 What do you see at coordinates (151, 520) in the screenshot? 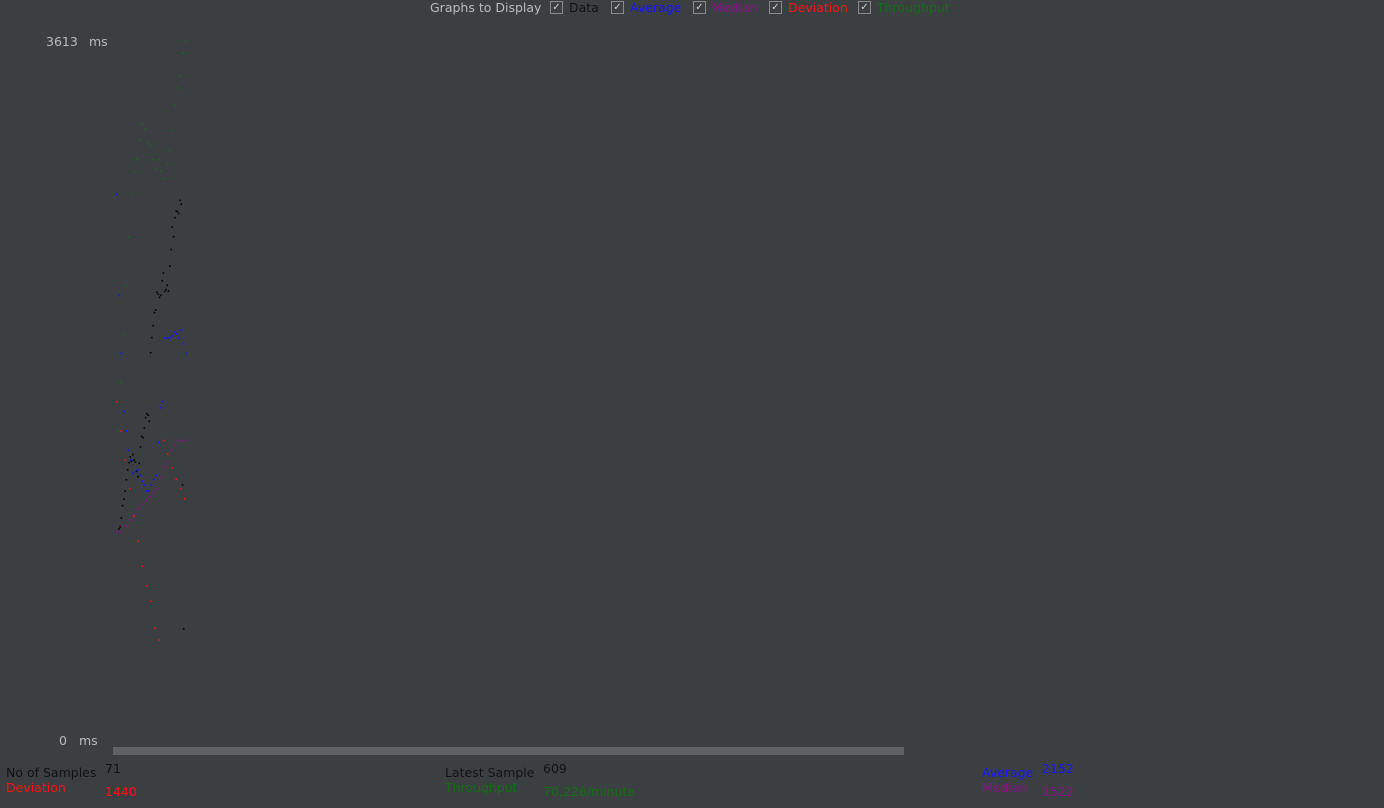
I see `deviation-series` at bounding box center [151, 520].